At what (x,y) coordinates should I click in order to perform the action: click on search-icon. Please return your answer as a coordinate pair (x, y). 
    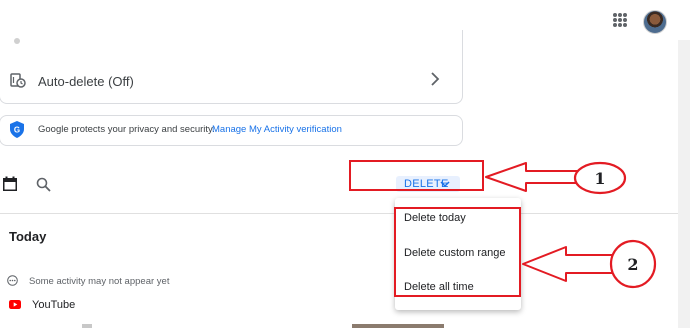
    Looking at the image, I should click on (43, 184).